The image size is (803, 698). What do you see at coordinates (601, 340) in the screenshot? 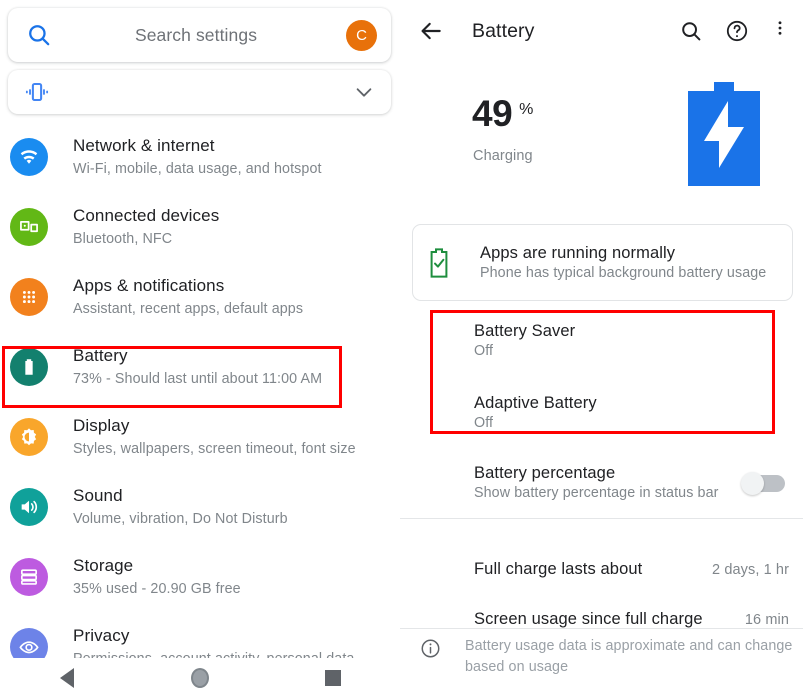
I see `battery-saver-row: Battery Saver Off` at bounding box center [601, 340].